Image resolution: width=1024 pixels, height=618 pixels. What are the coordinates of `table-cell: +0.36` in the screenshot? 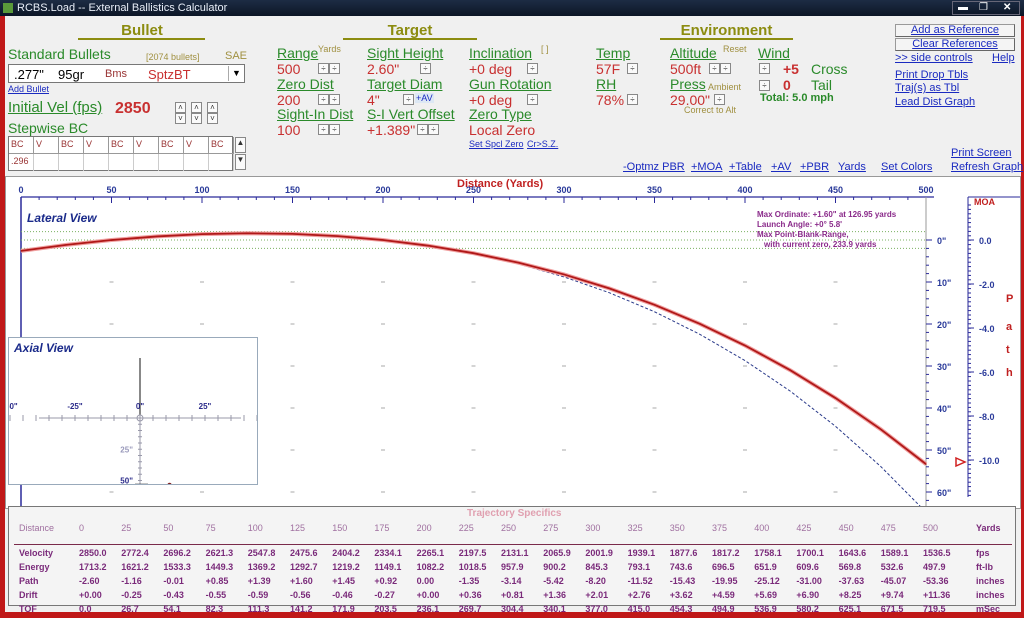 It's located at (470, 595).